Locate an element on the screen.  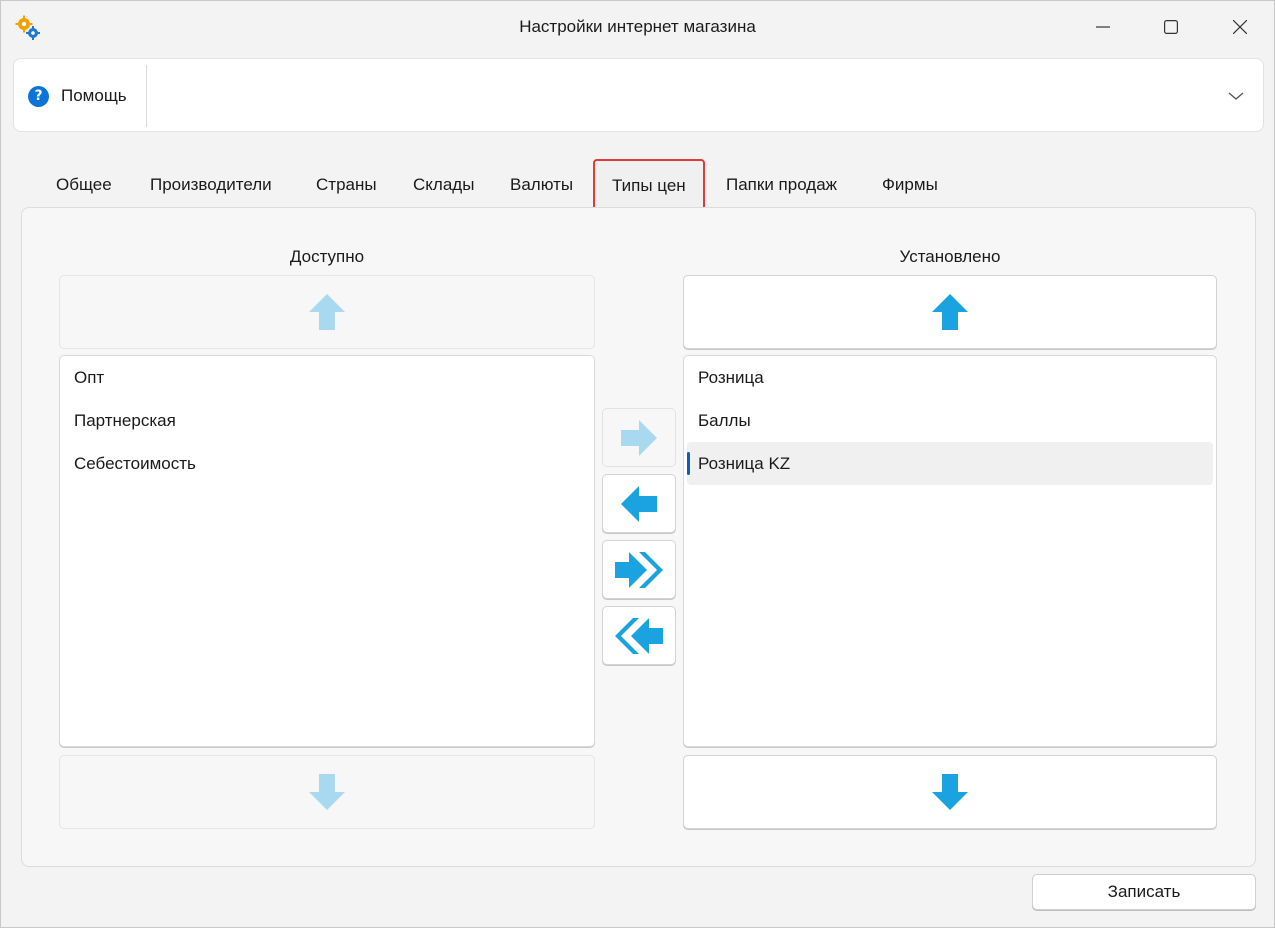
arrow-right-icon is located at coordinates (639, 437).